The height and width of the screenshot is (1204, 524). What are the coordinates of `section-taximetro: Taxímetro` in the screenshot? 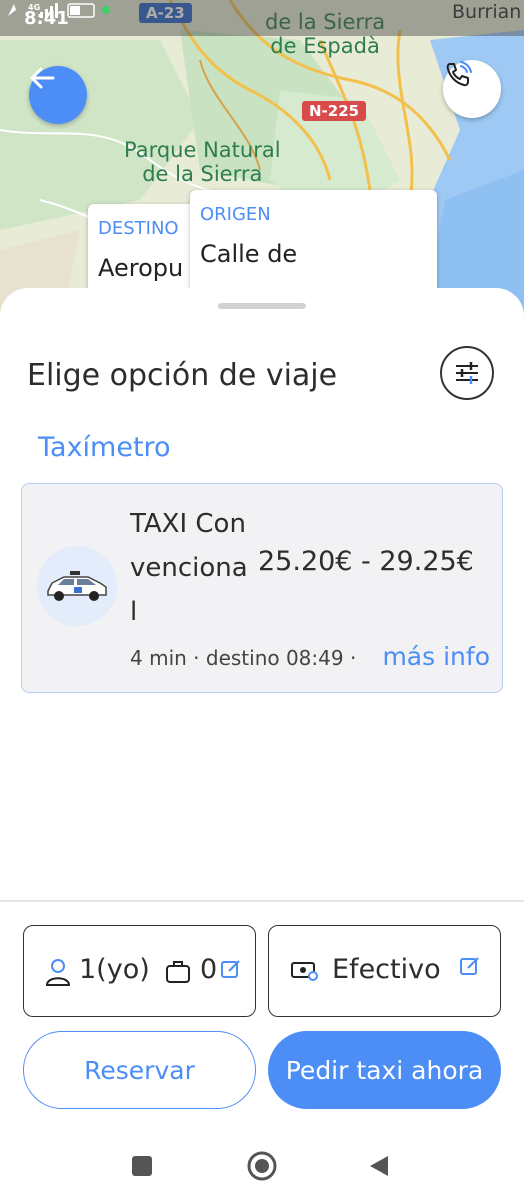 It's located at (104, 447).